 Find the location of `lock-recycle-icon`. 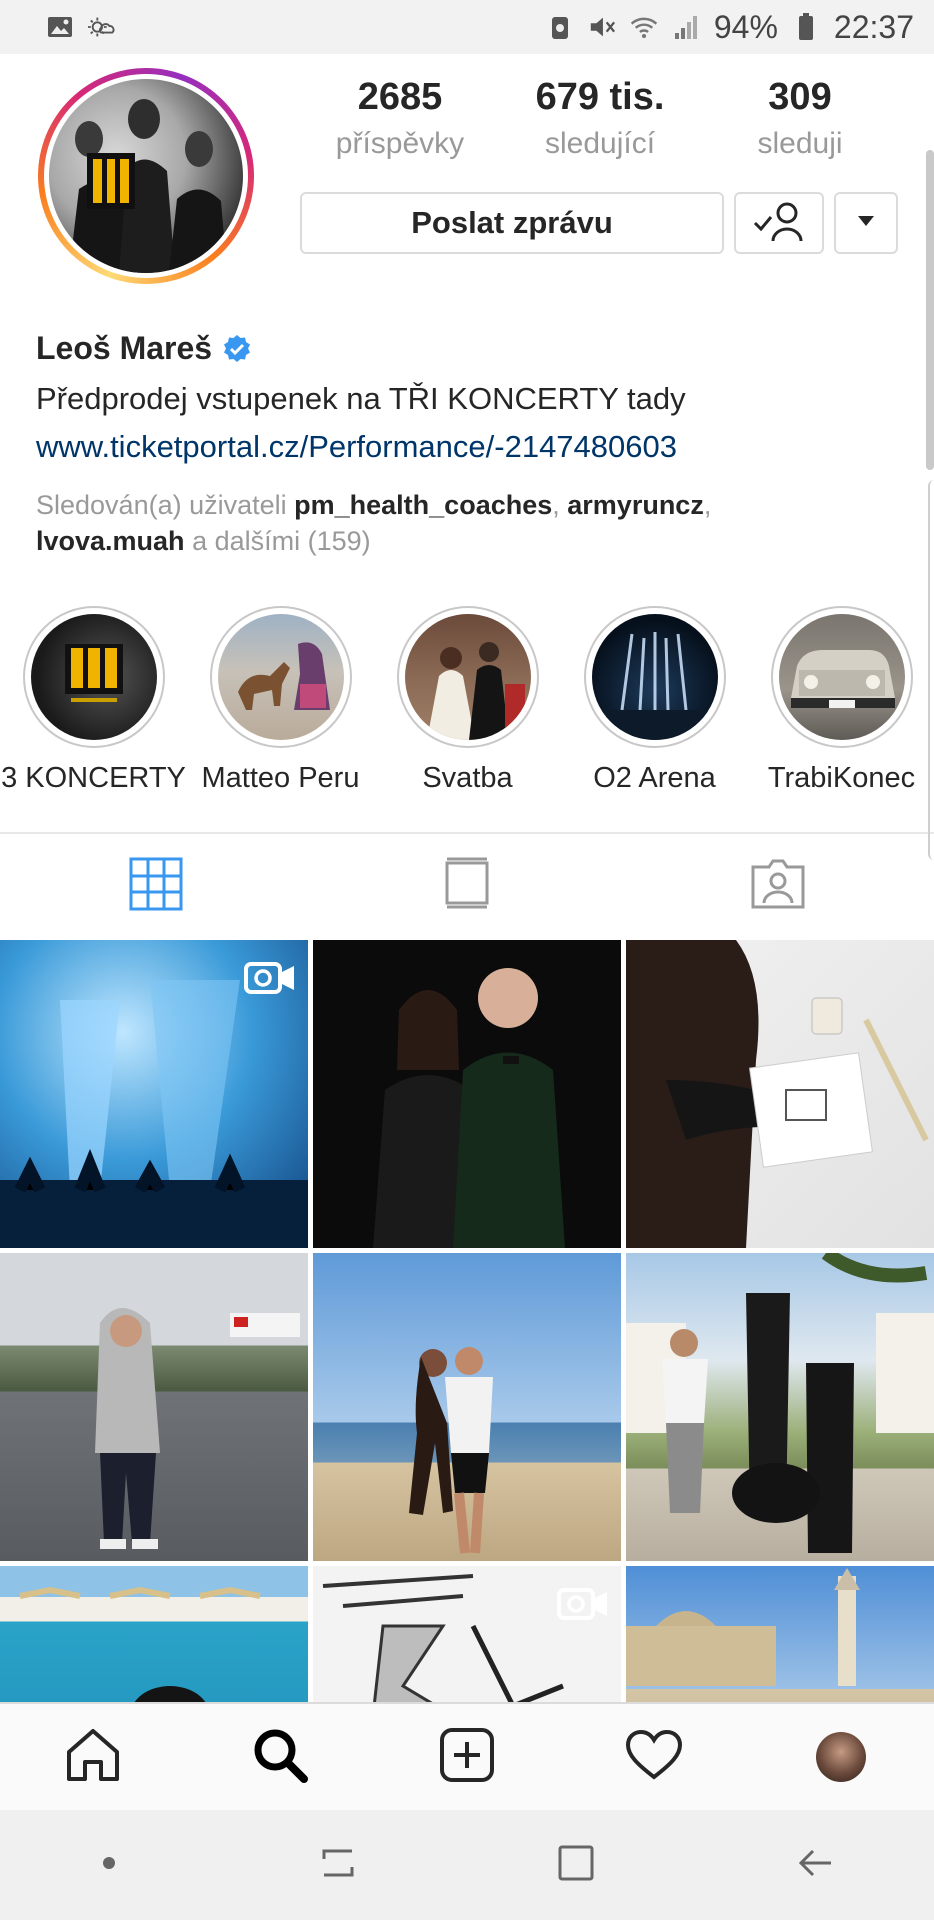

lock-recycle-icon is located at coordinates (560, 27).